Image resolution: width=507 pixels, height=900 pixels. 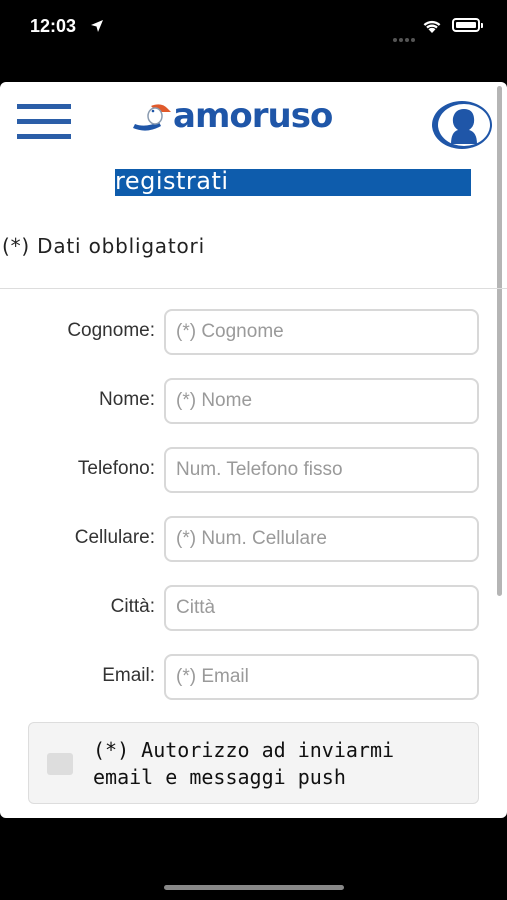 I want to click on cellular-signal-icon, so click(x=405, y=36).